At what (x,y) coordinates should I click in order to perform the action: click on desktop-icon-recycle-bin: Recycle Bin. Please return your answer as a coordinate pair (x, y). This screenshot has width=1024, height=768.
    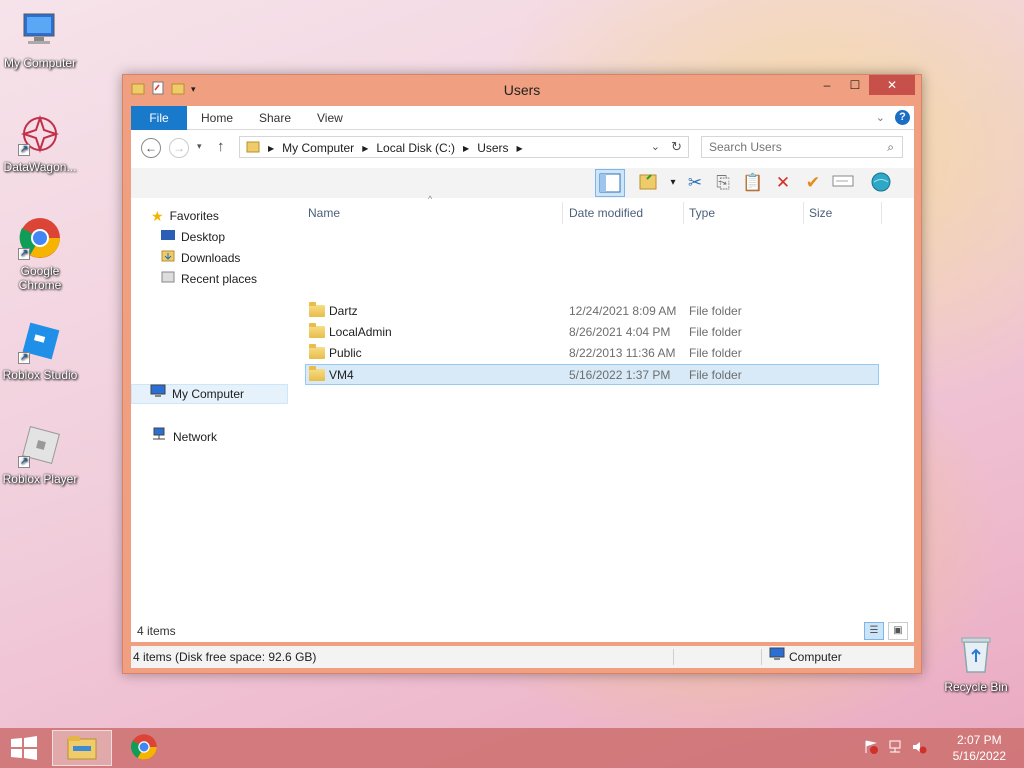
    Looking at the image, I should click on (976, 663).